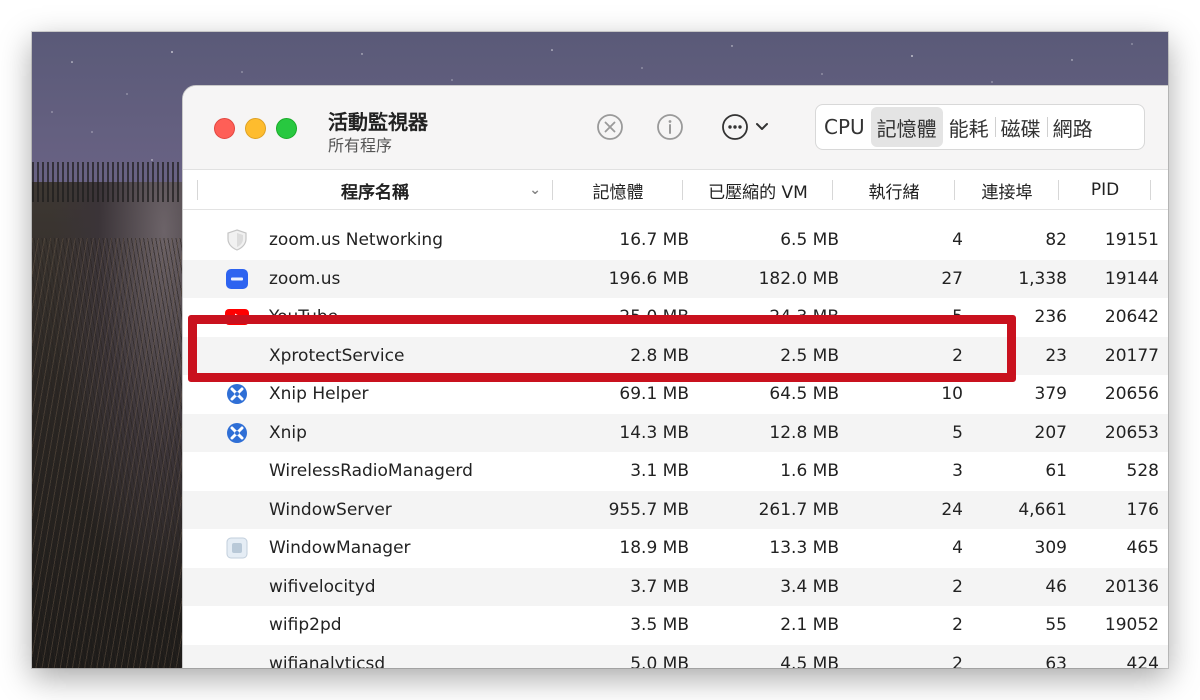  What do you see at coordinates (804, 548) in the screenshot?
I see `compressed-vm-cell: 13.3 MB` at bounding box center [804, 548].